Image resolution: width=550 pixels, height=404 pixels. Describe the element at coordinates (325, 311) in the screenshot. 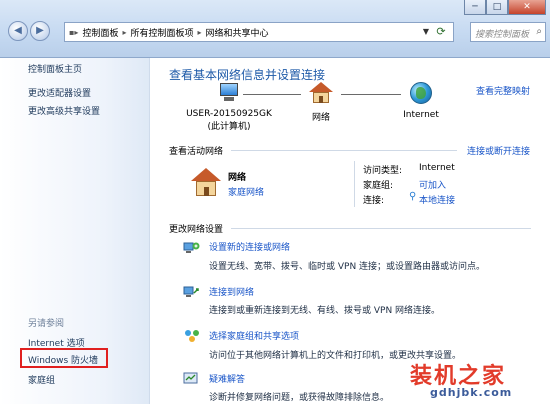

I see `task-connect-network-desc: 连接到或重新连接到无线、有线、拨号或 VPN 网络连接。` at that location.